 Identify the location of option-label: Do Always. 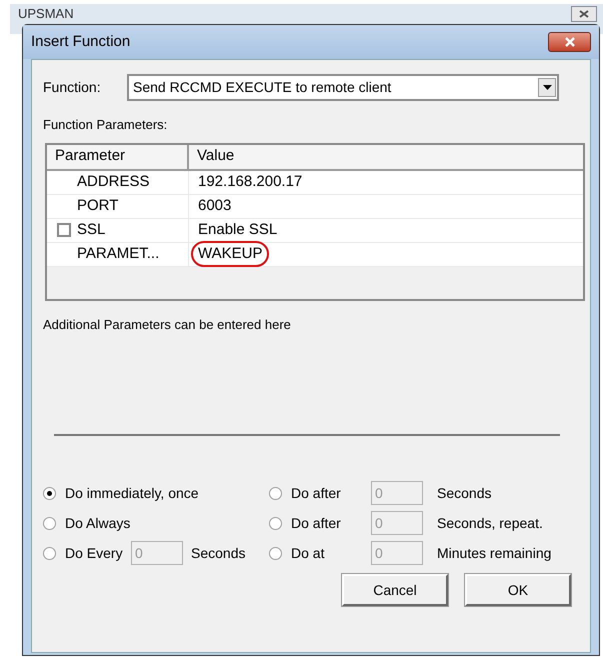
(97, 523).